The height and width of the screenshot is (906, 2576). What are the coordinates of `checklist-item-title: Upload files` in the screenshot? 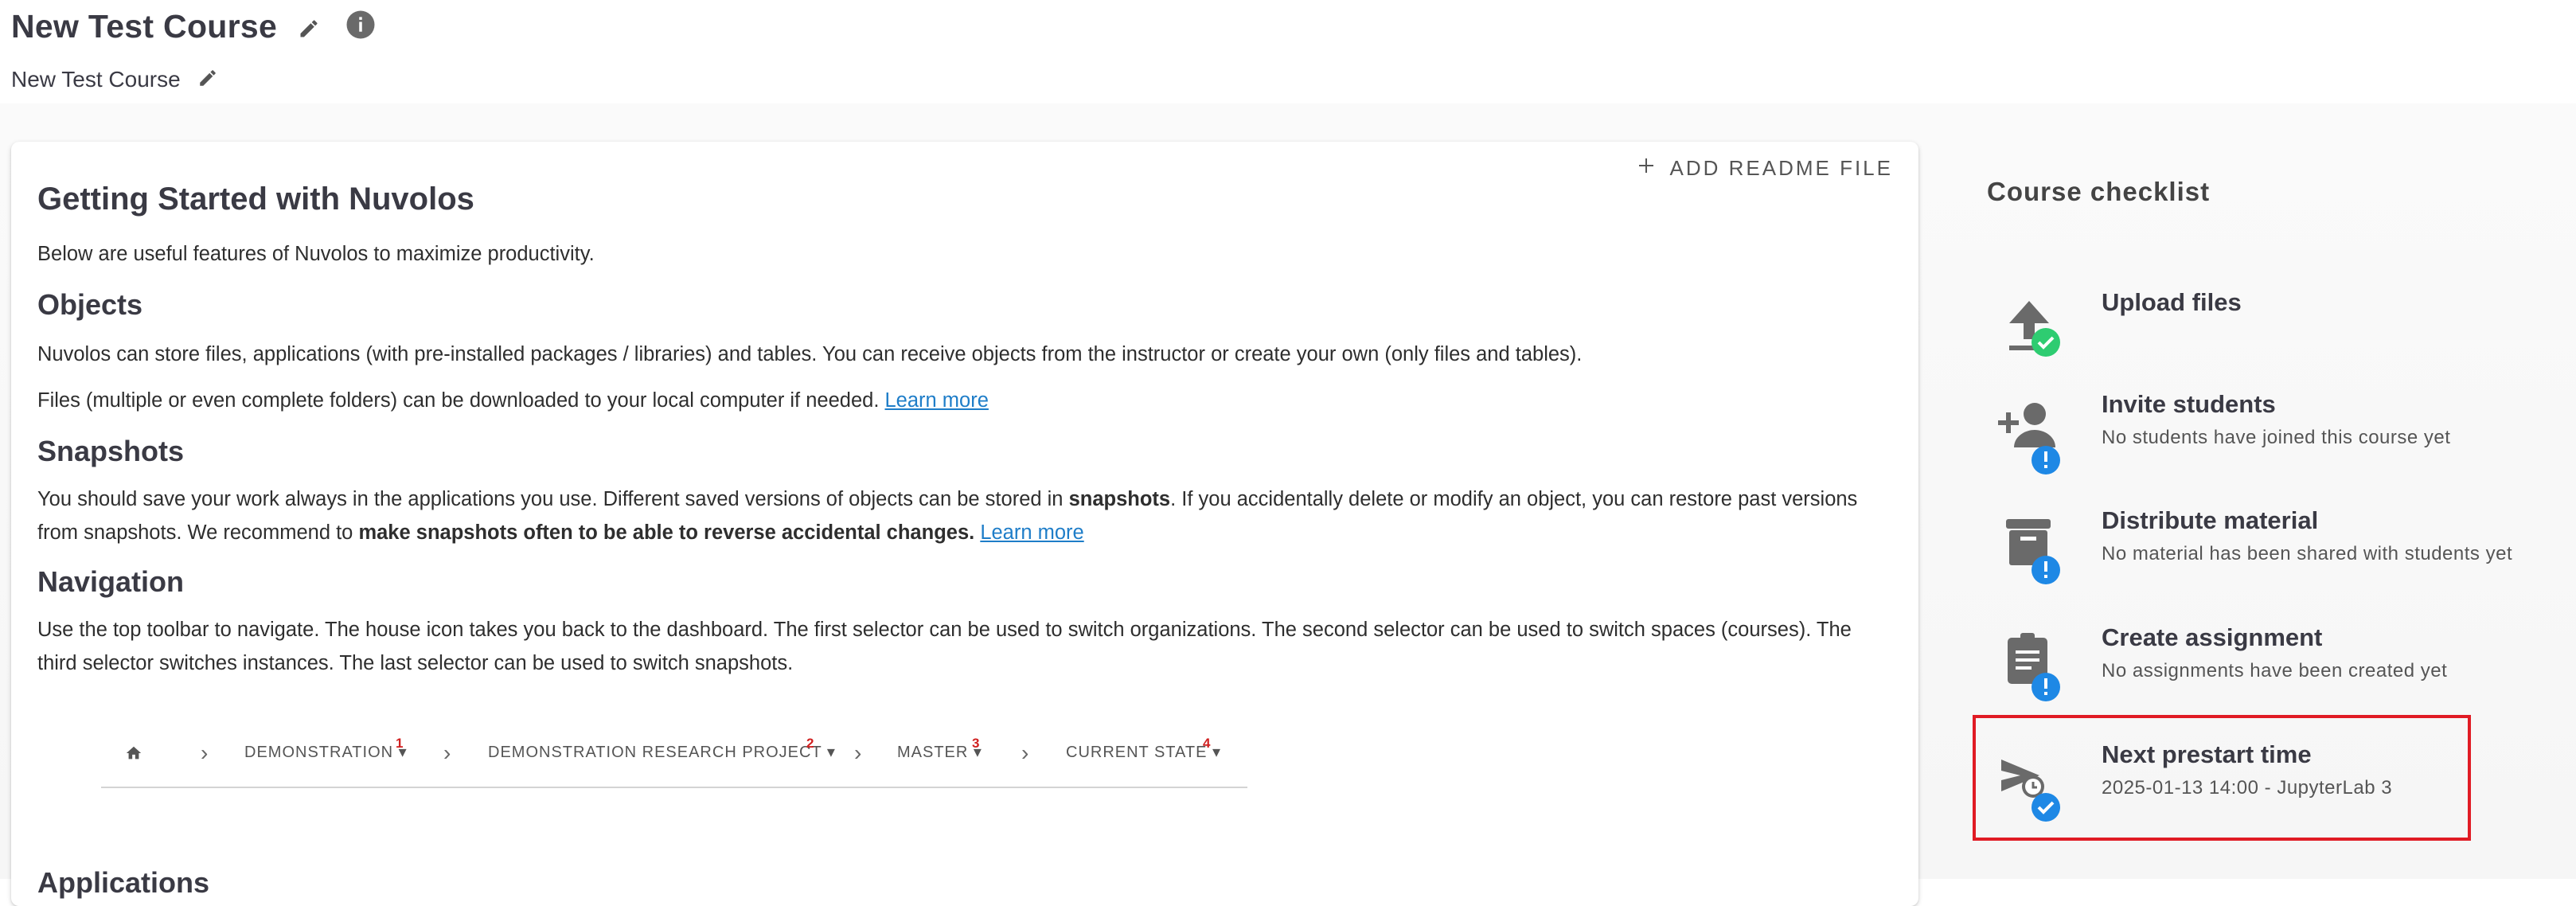 It's located at (2172, 302).